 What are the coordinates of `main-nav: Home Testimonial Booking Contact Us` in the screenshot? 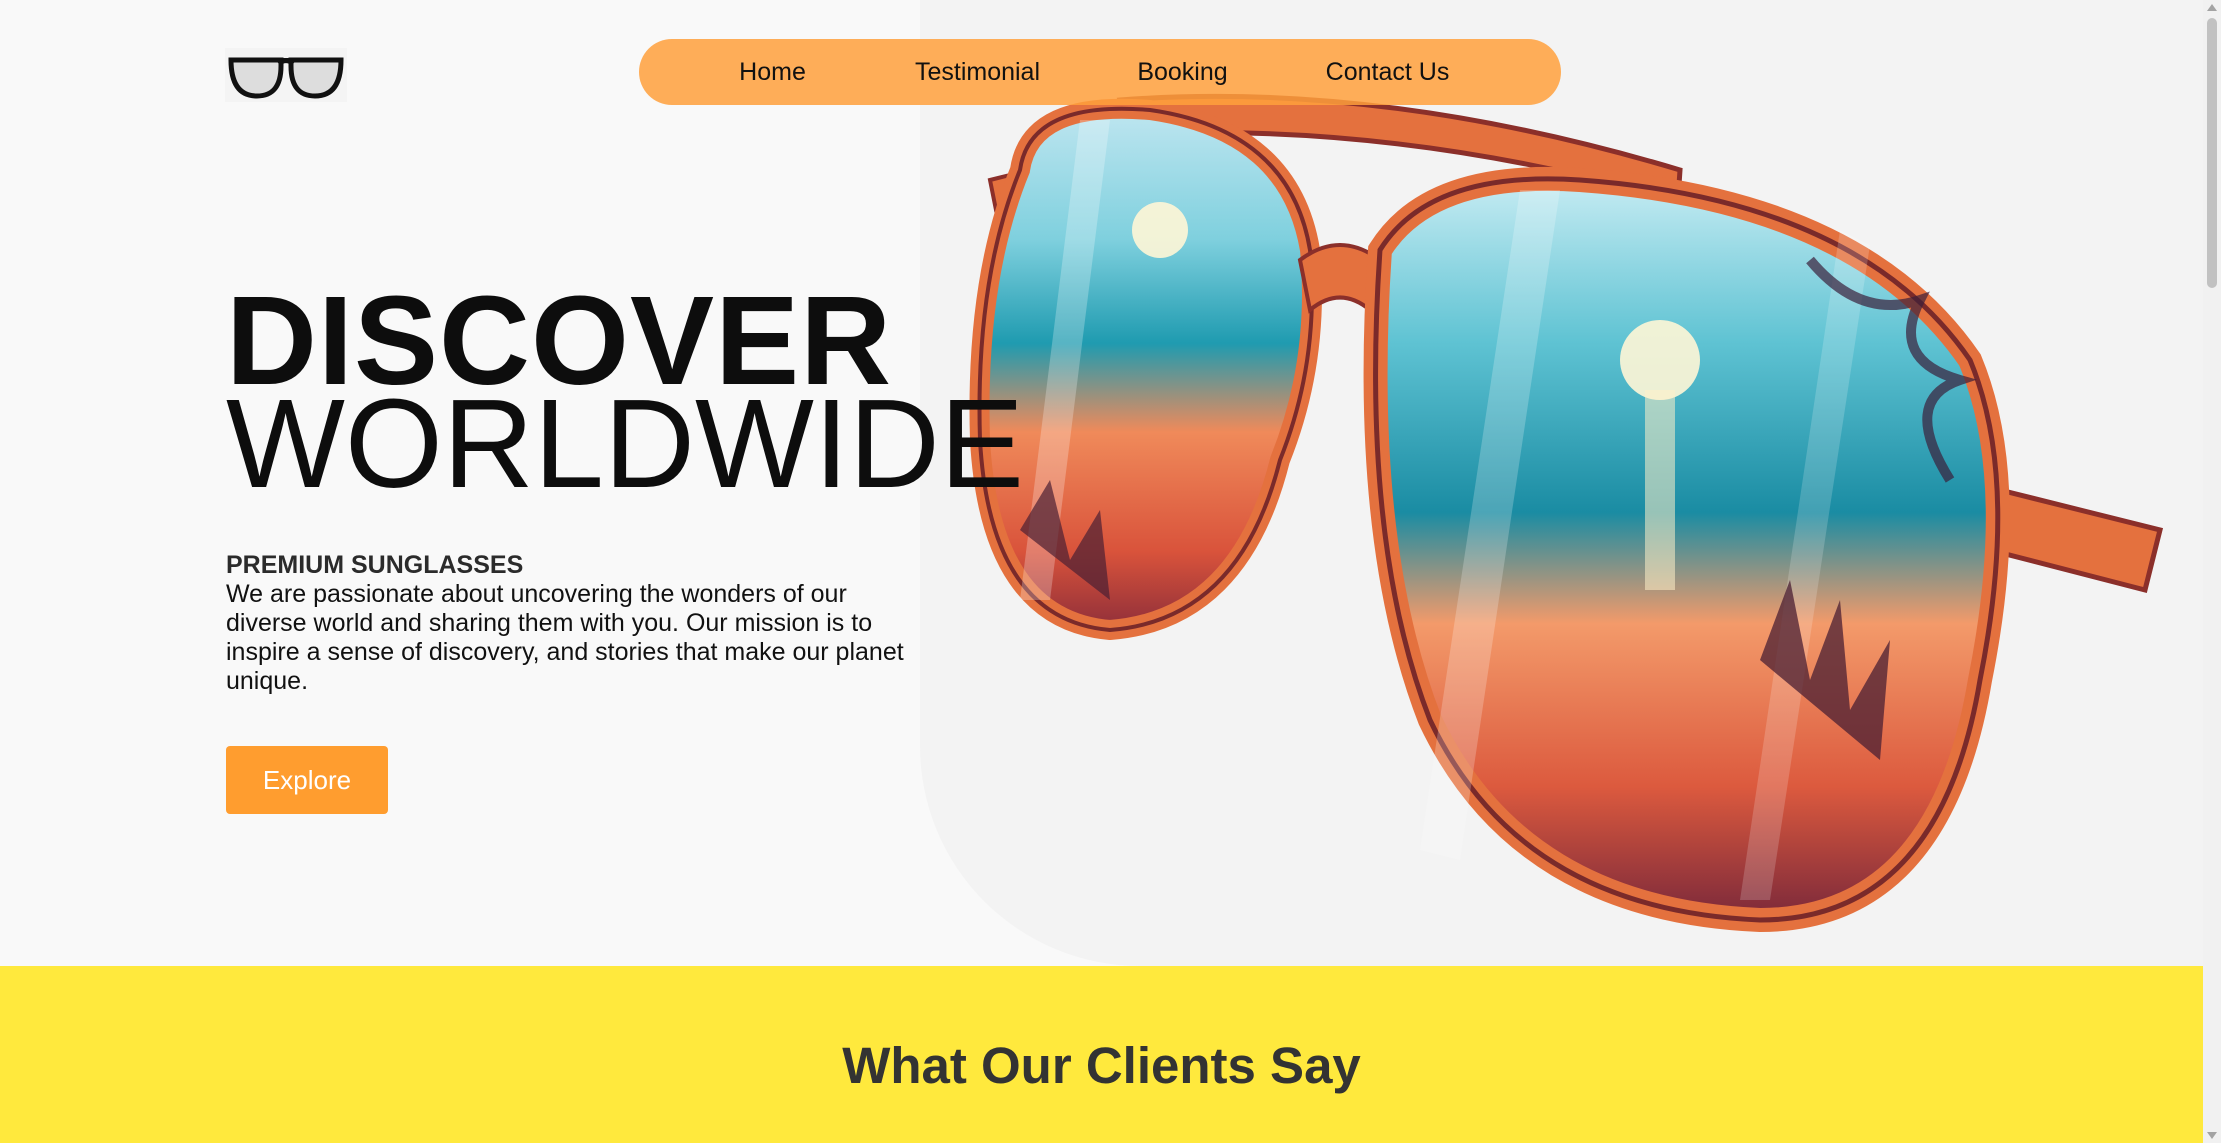 It's located at (1100, 72).